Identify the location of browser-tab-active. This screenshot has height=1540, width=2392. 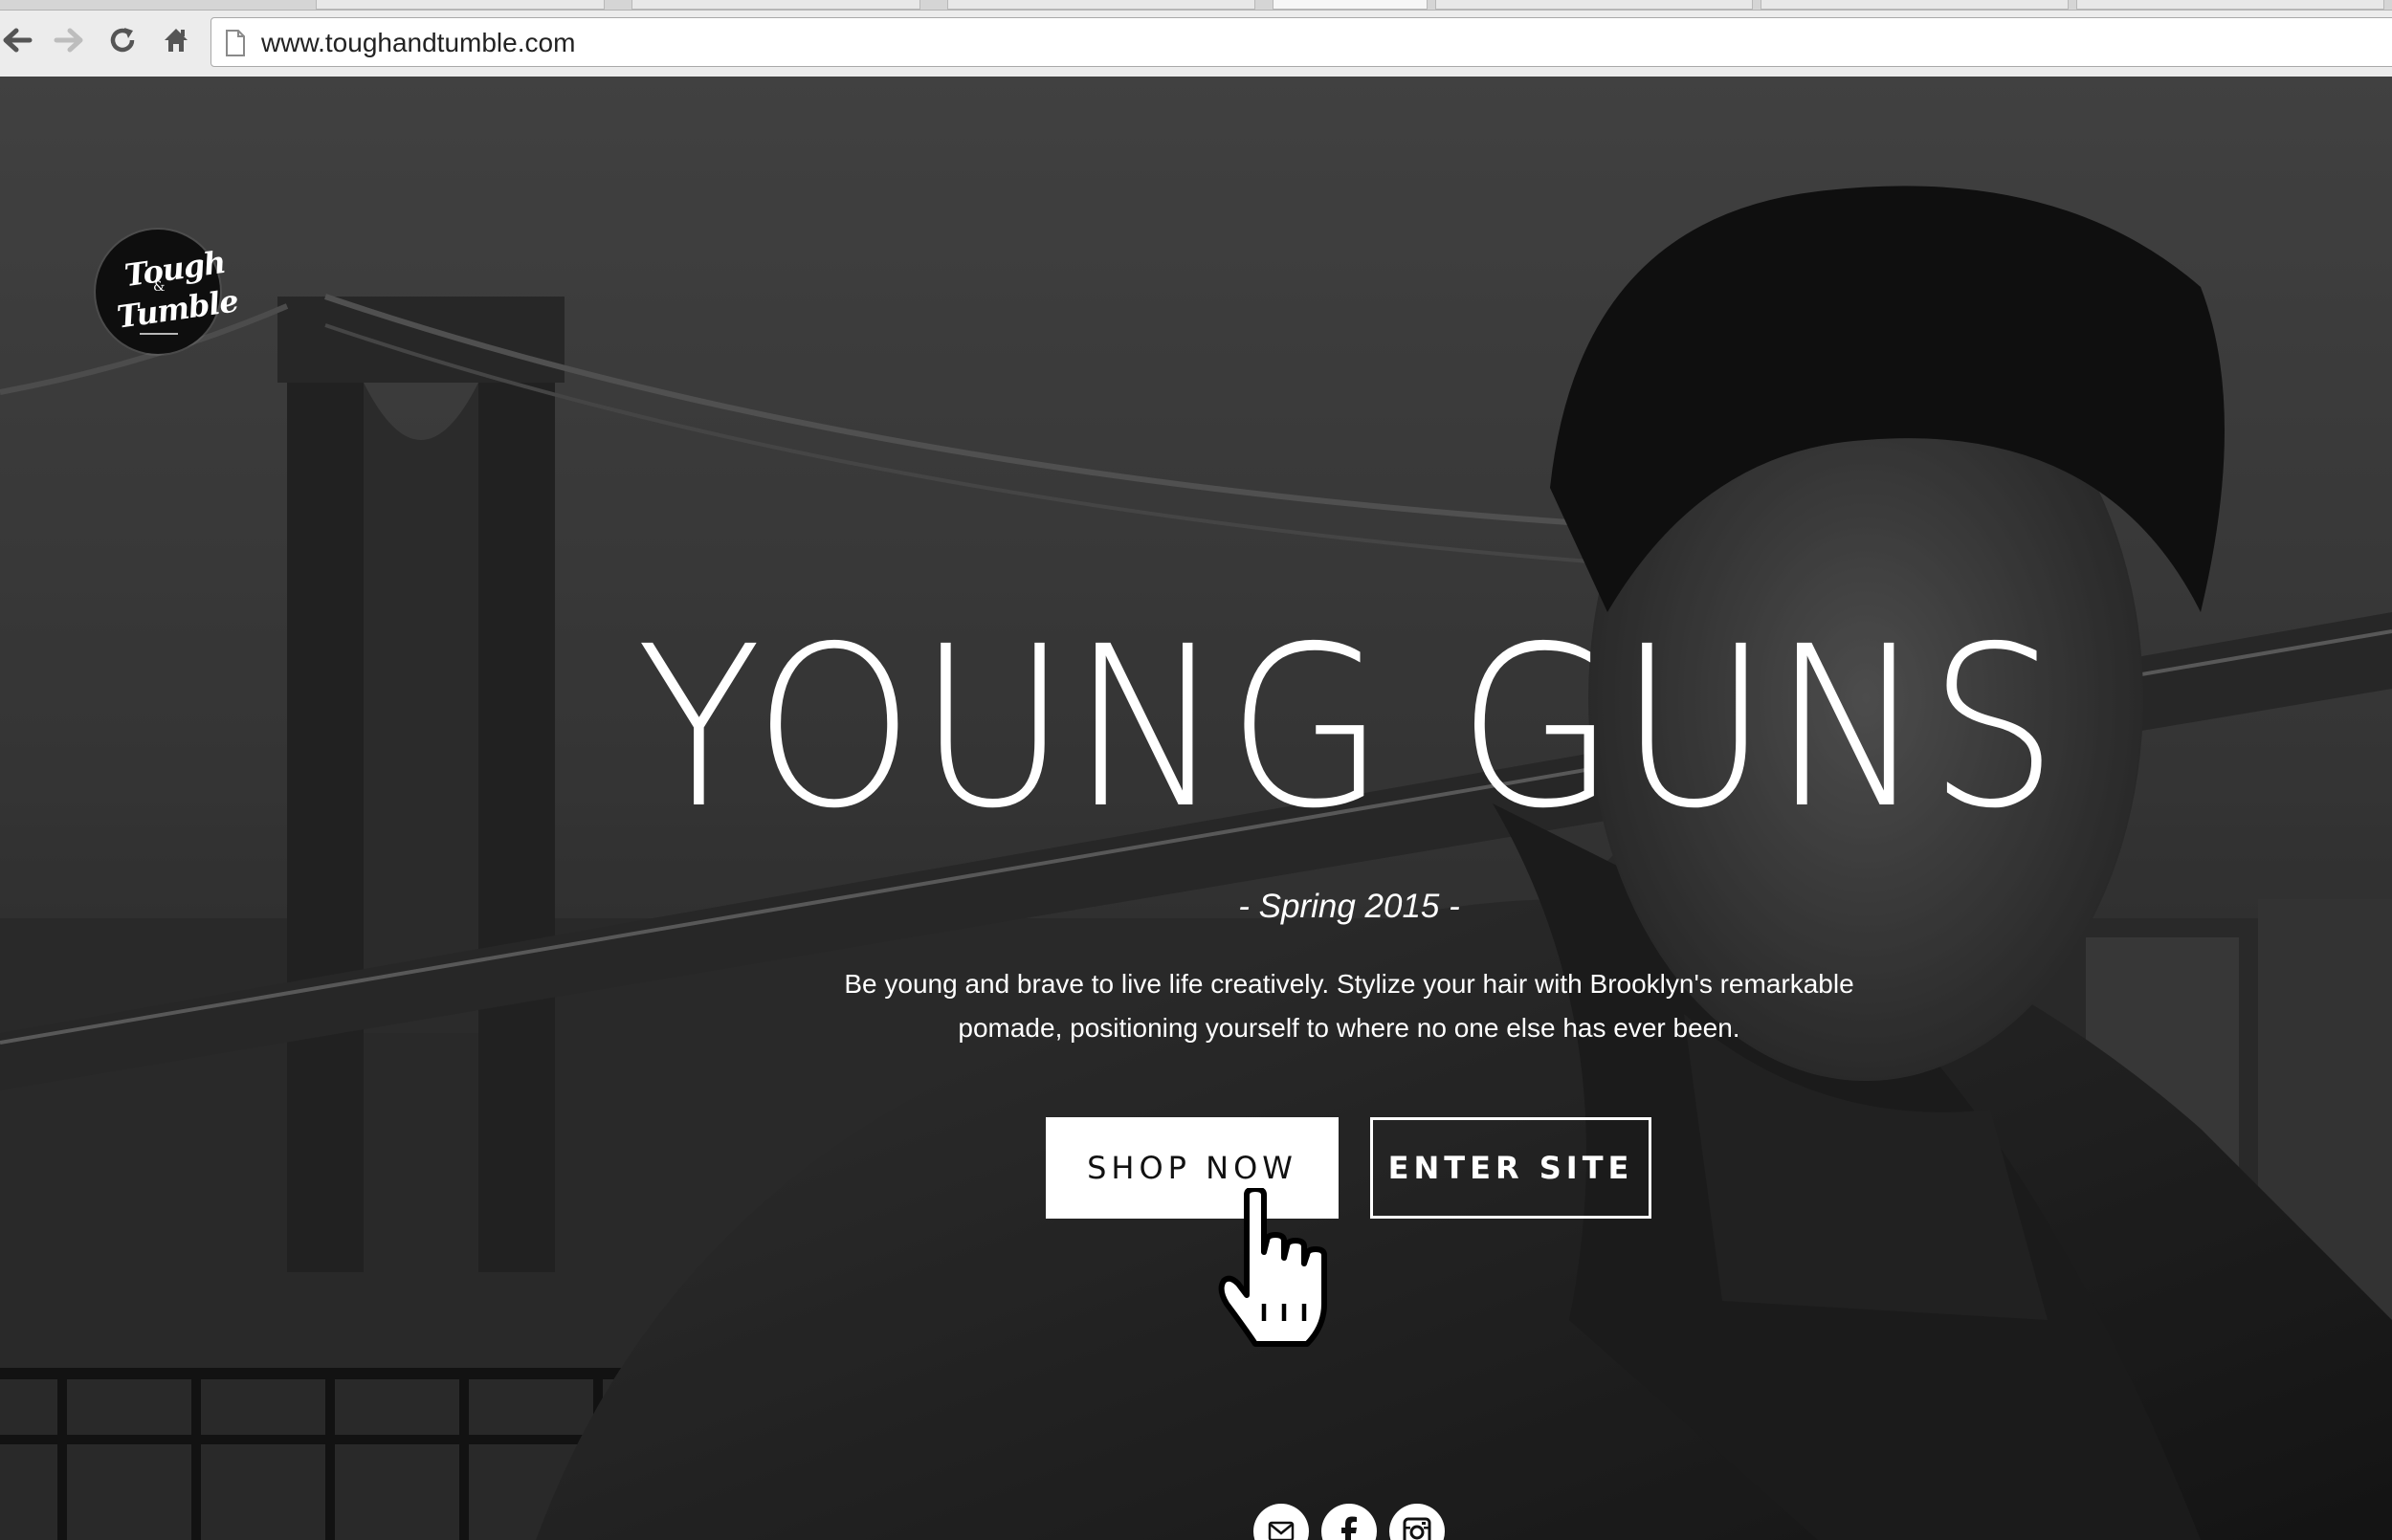
(1350, 5).